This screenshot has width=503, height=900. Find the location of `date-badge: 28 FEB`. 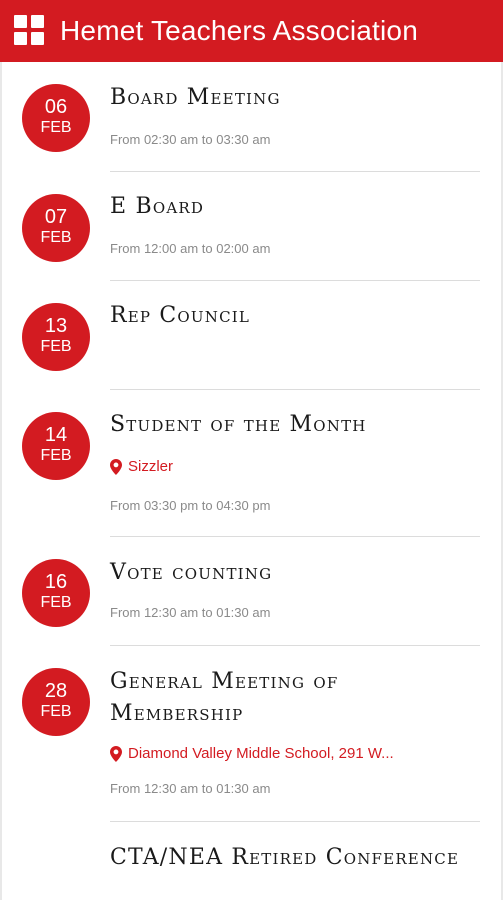

date-badge: 28 FEB is located at coordinates (56, 702).